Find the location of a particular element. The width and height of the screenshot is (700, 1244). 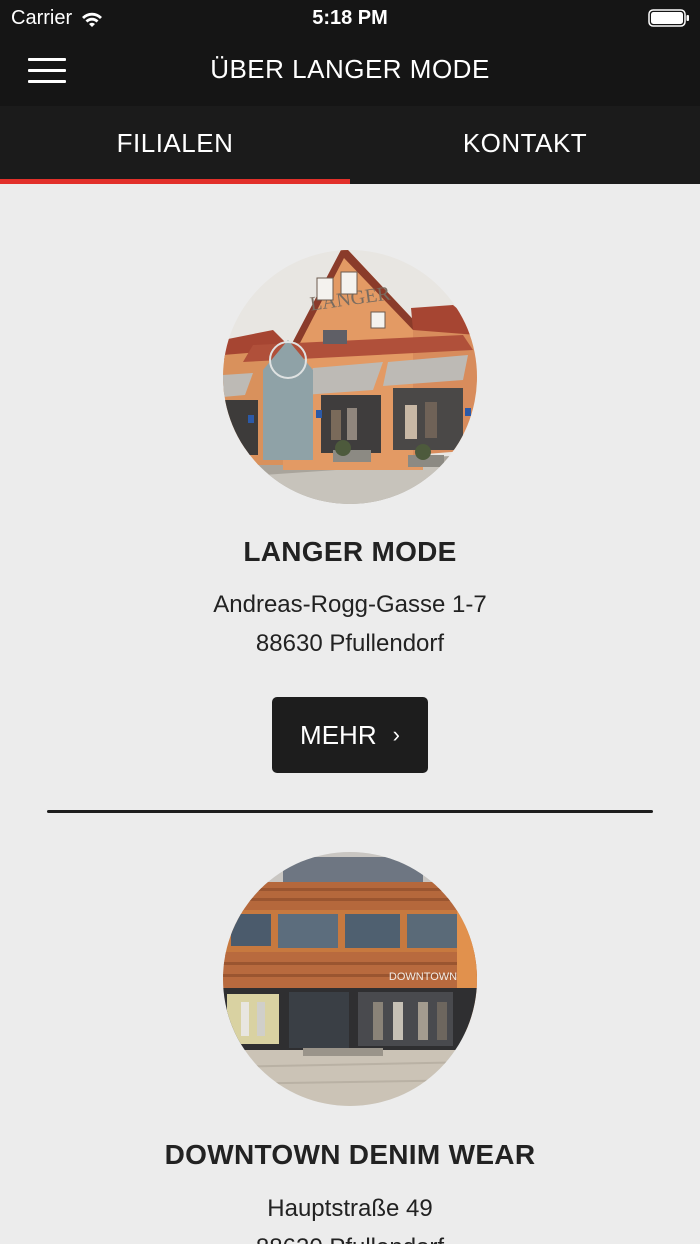

page-title: ÜBER LANGER MODE is located at coordinates (350, 69).